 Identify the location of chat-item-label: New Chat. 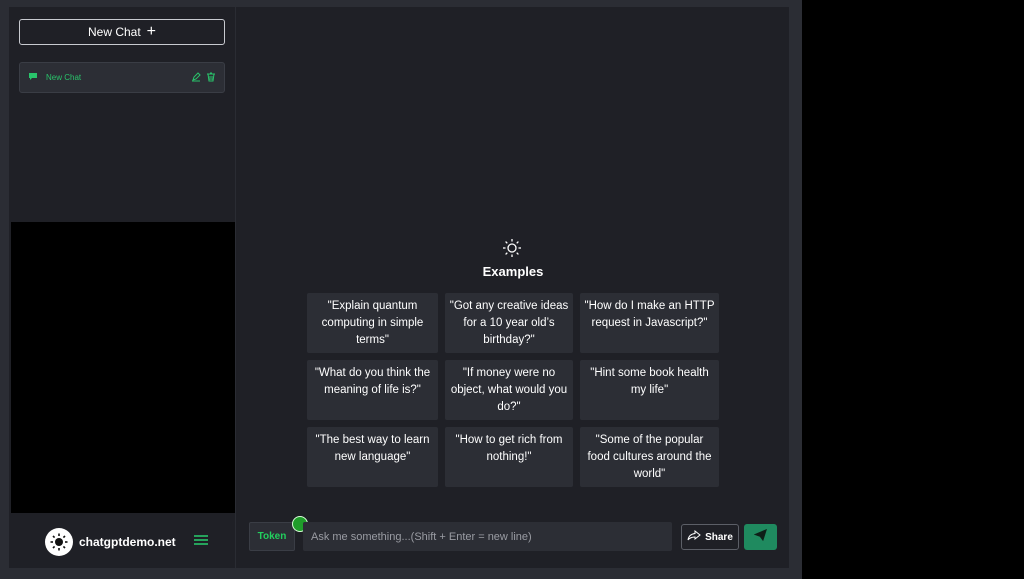
(64, 77).